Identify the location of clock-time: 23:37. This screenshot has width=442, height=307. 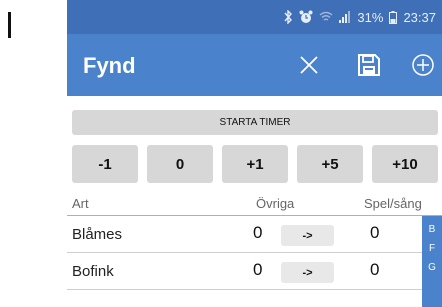
(419, 17).